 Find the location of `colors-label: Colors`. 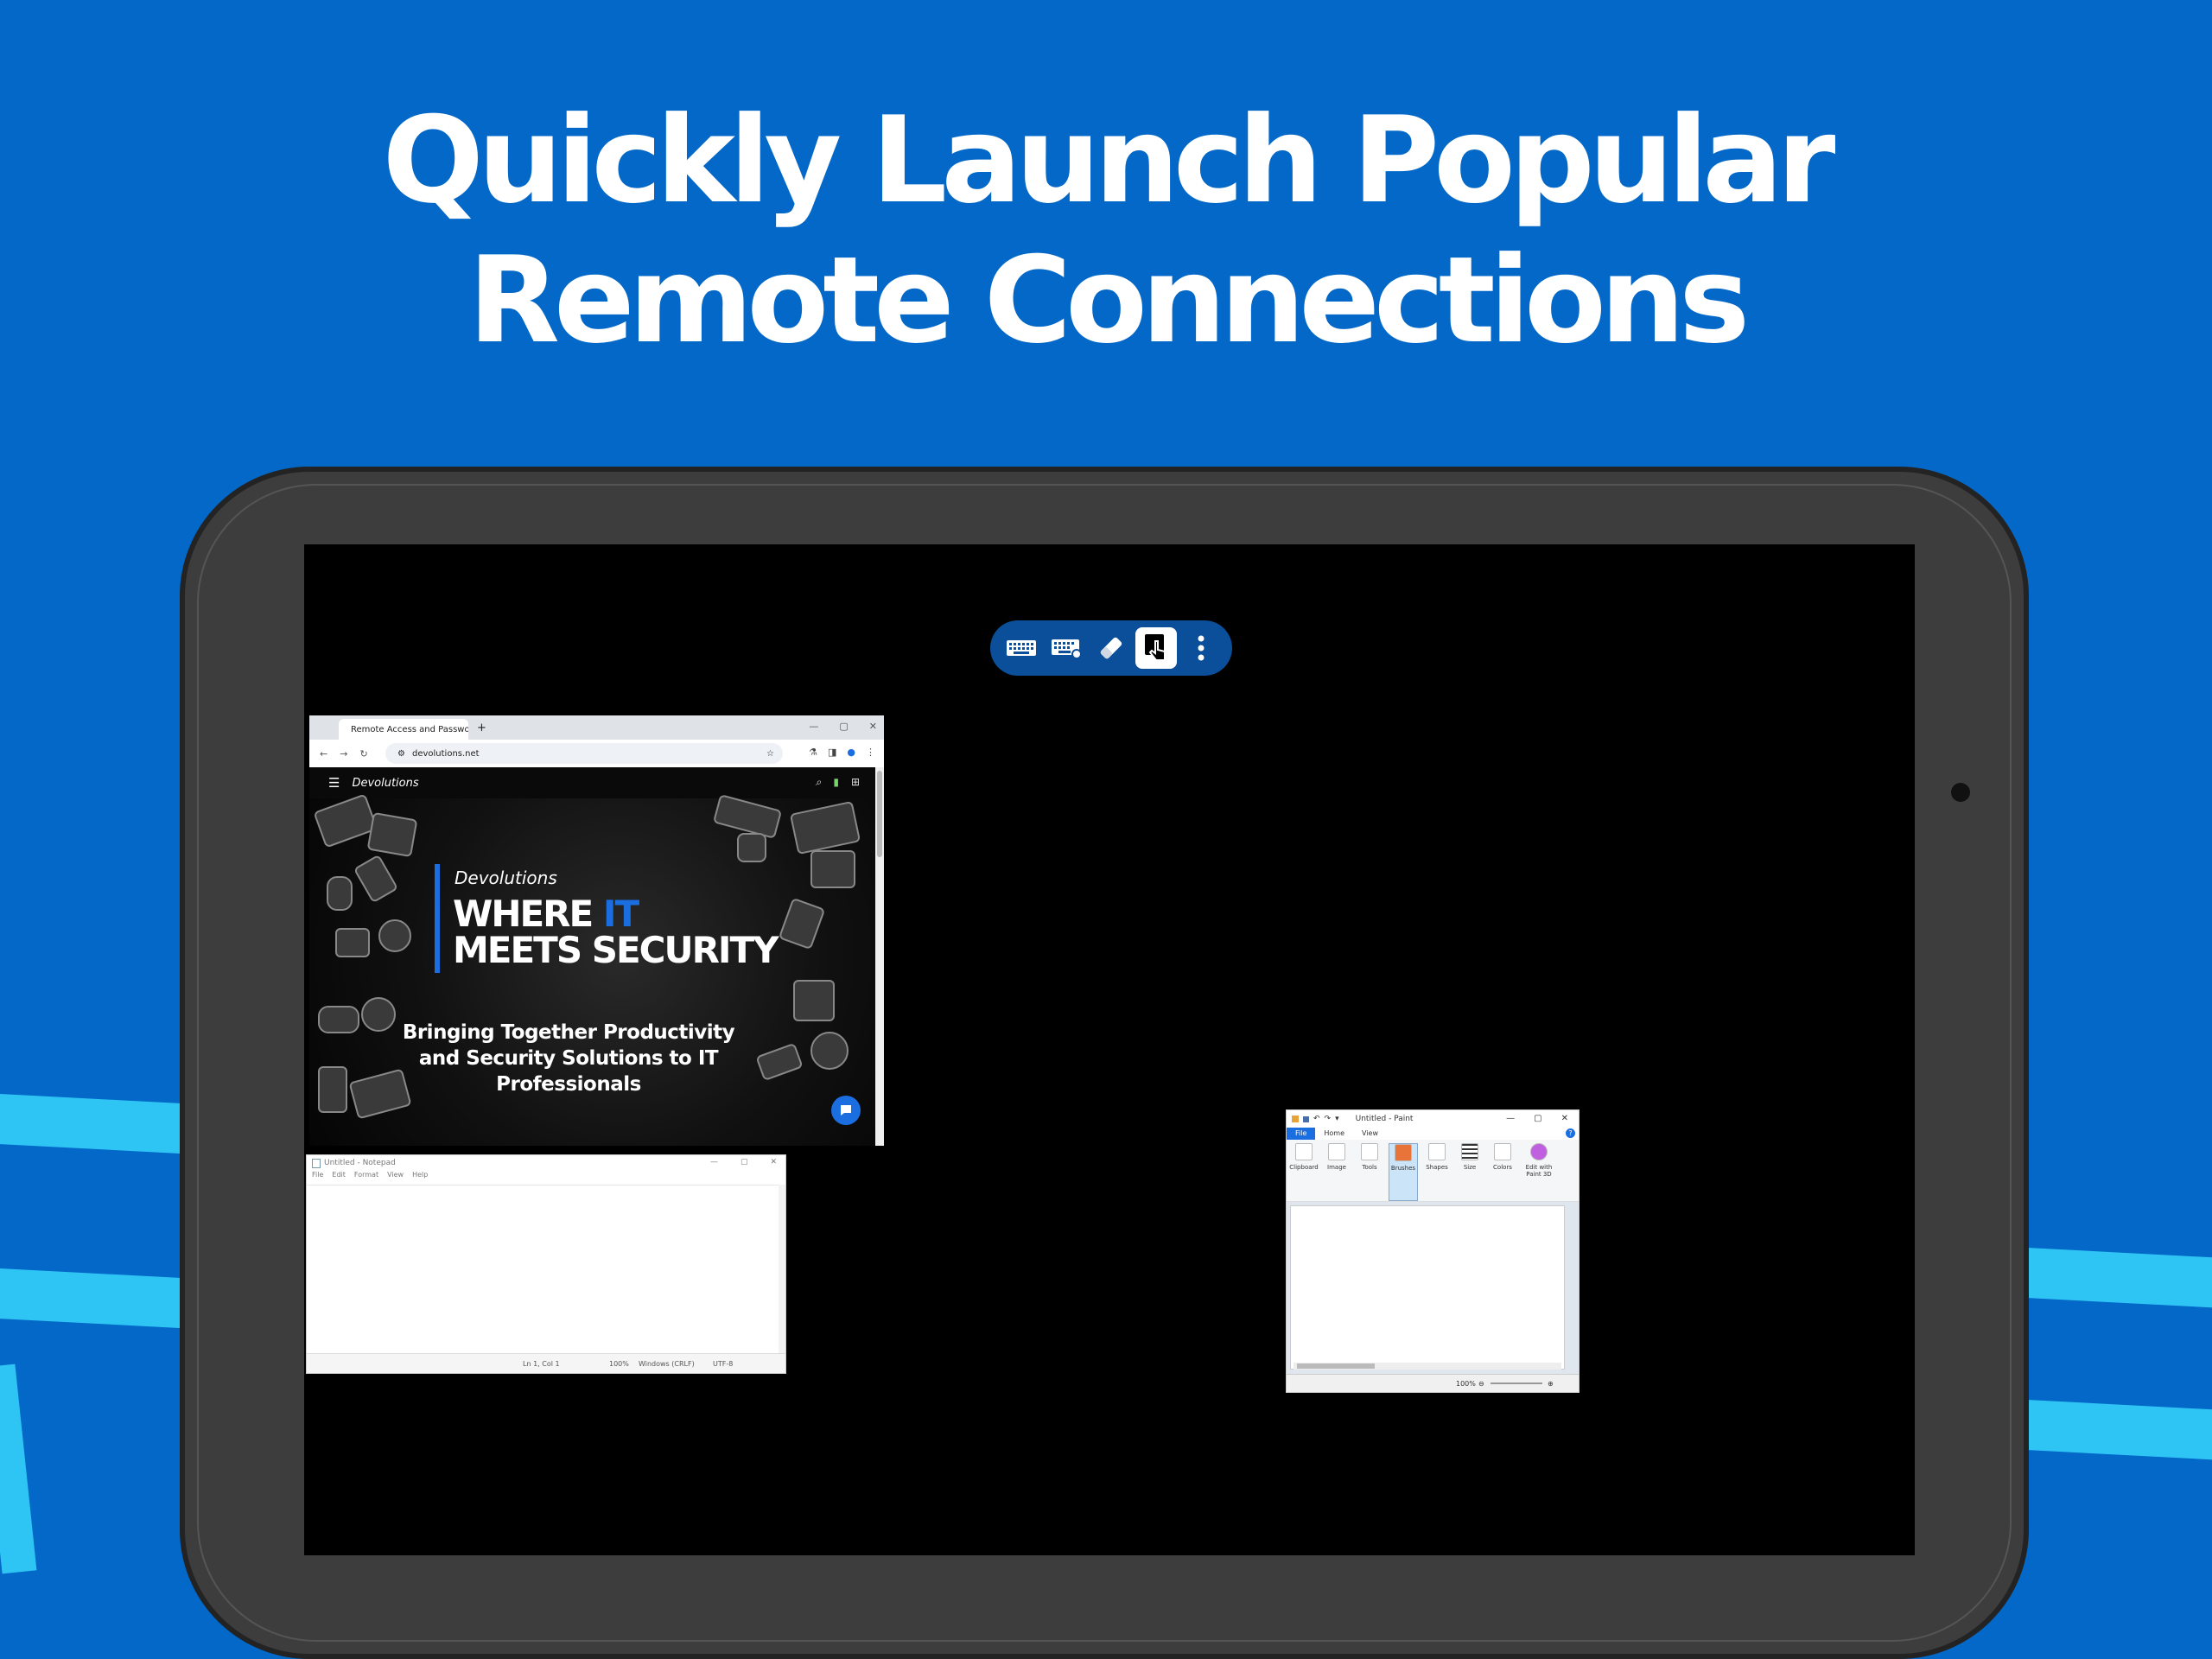

colors-label: Colors is located at coordinates (1502, 1167).